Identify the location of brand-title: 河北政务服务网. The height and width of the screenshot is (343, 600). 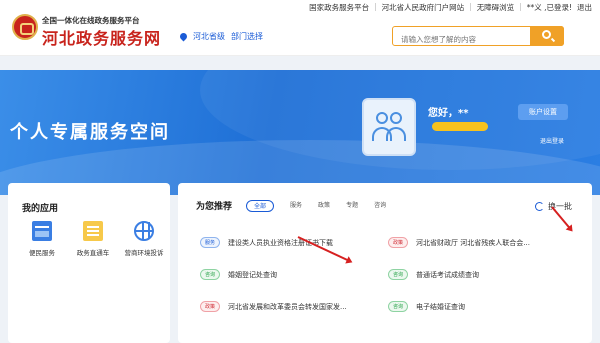
(101, 37).